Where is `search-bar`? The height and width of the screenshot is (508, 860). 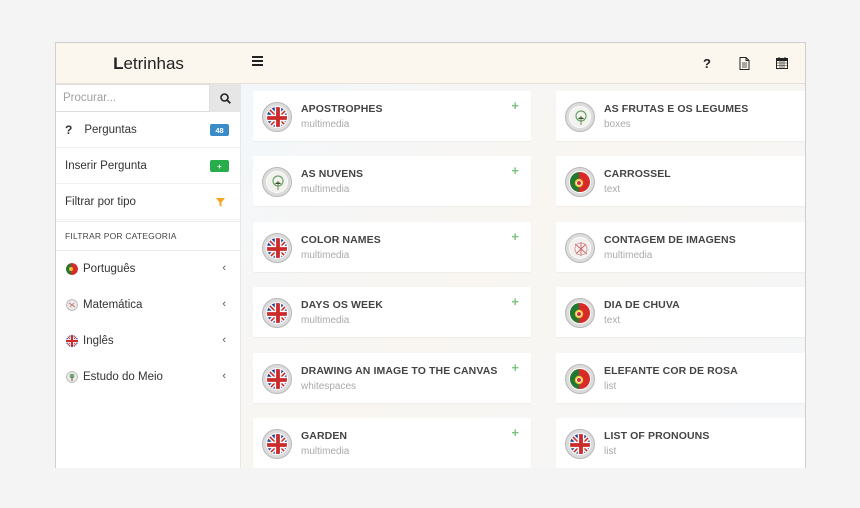 search-bar is located at coordinates (148, 98).